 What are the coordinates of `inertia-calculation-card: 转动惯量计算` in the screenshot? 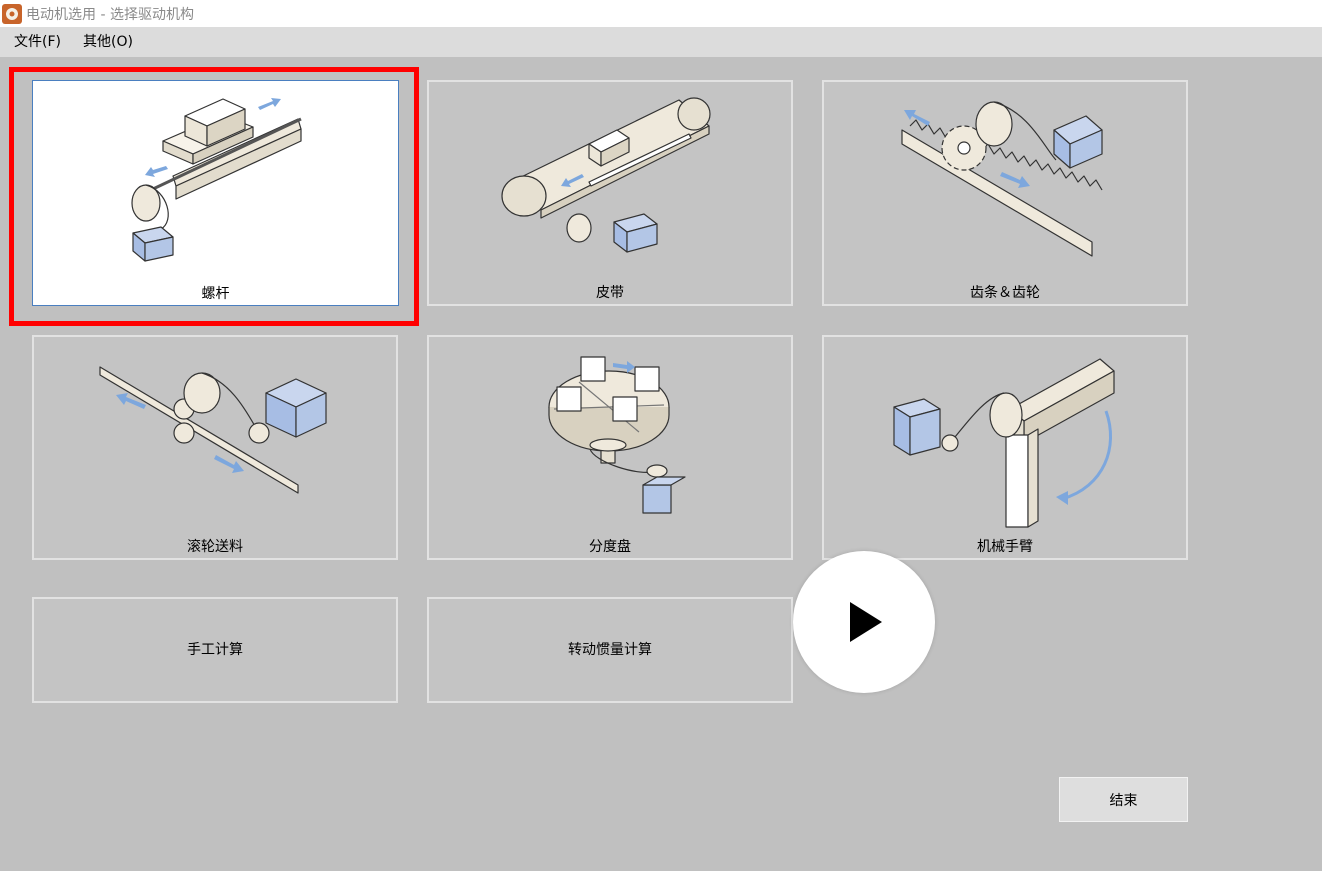 It's located at (610, 650).